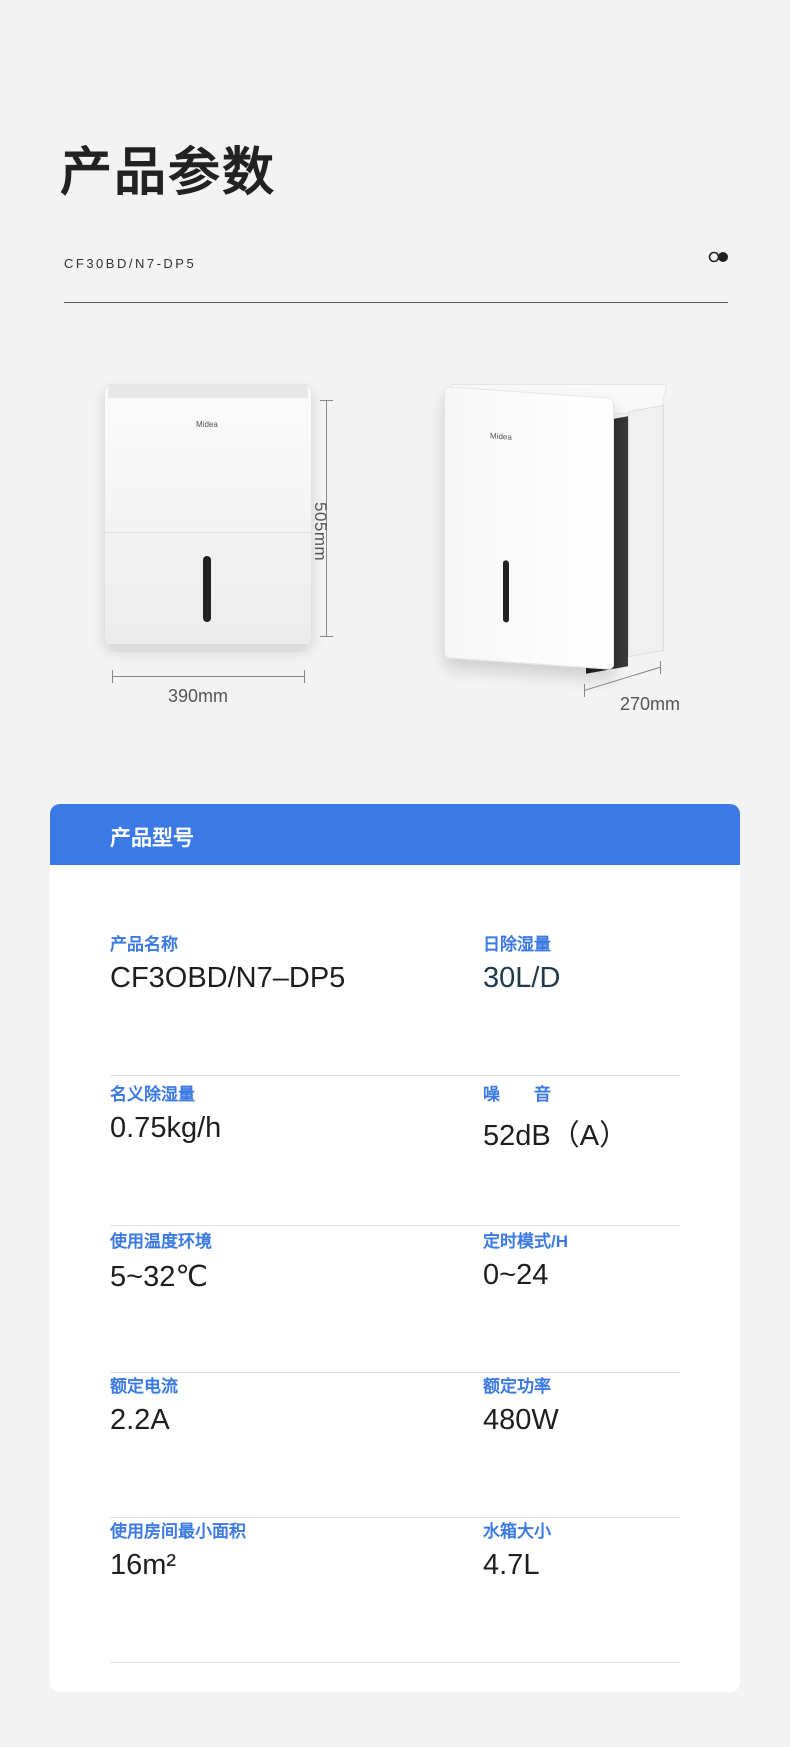  Describe the element at coordinates (168, 173) in the screenshot. I see `page-title: 产品参数` at that location.